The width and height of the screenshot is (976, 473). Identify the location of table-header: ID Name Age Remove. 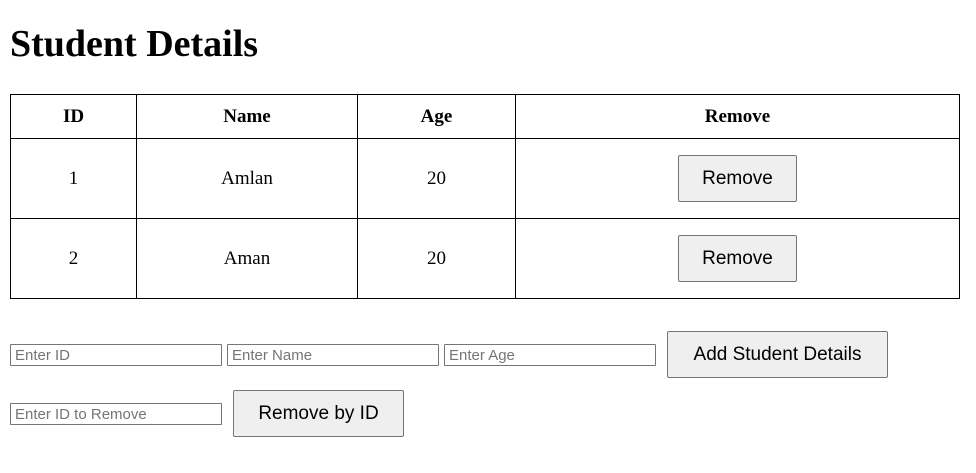
(485, 116).